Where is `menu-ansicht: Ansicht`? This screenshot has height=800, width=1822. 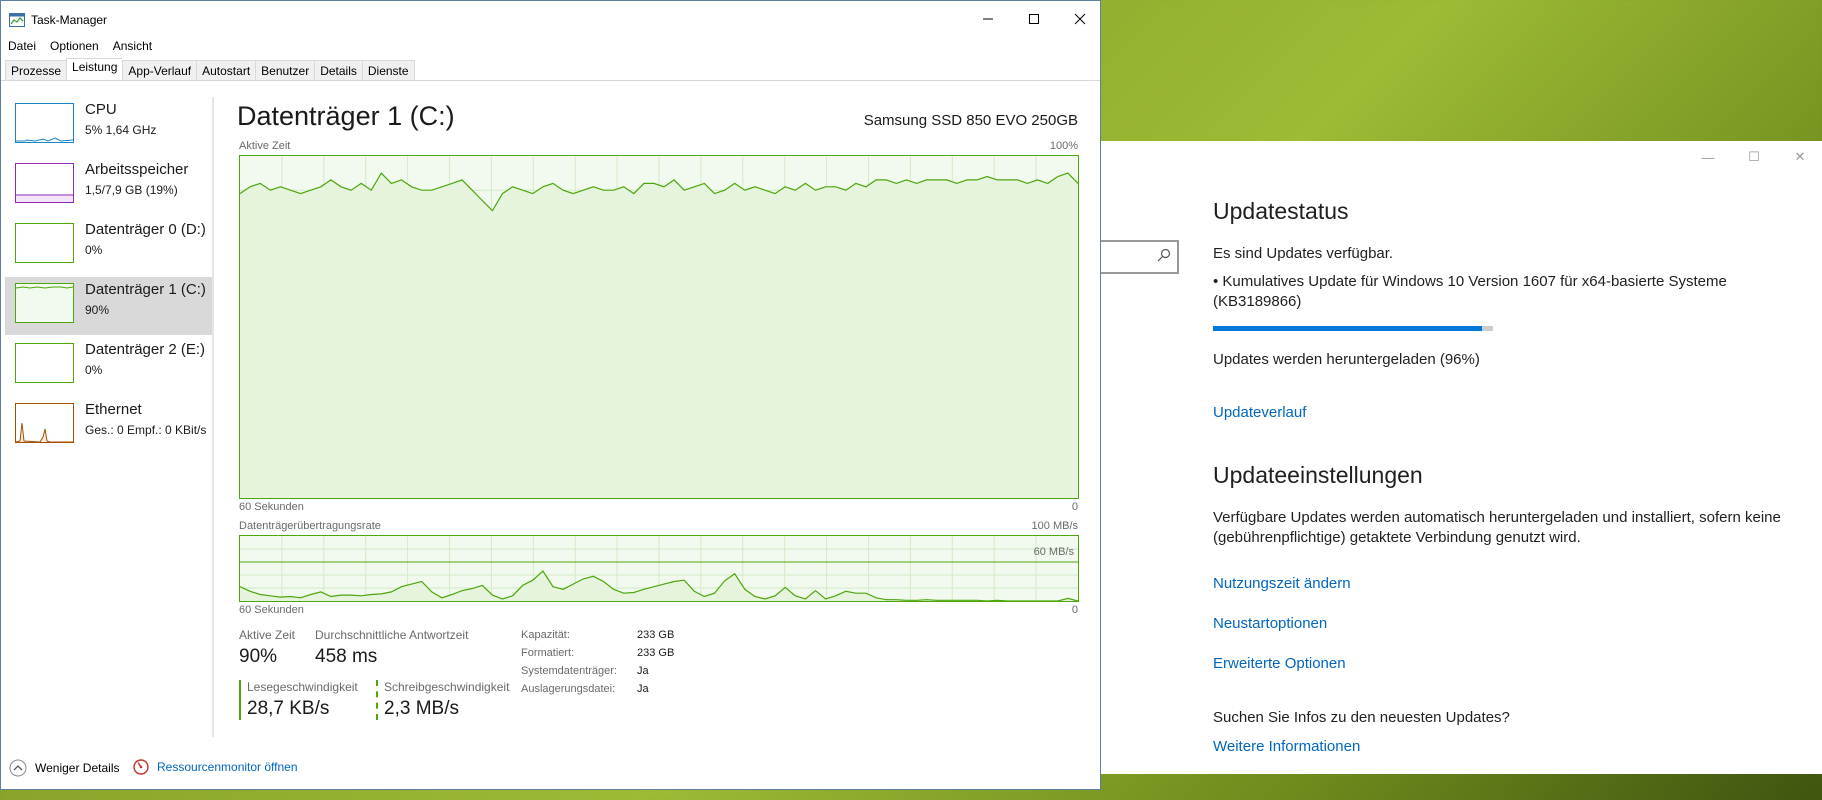
menu-ansicht: Ansicht is located at coordinates (132, 47).